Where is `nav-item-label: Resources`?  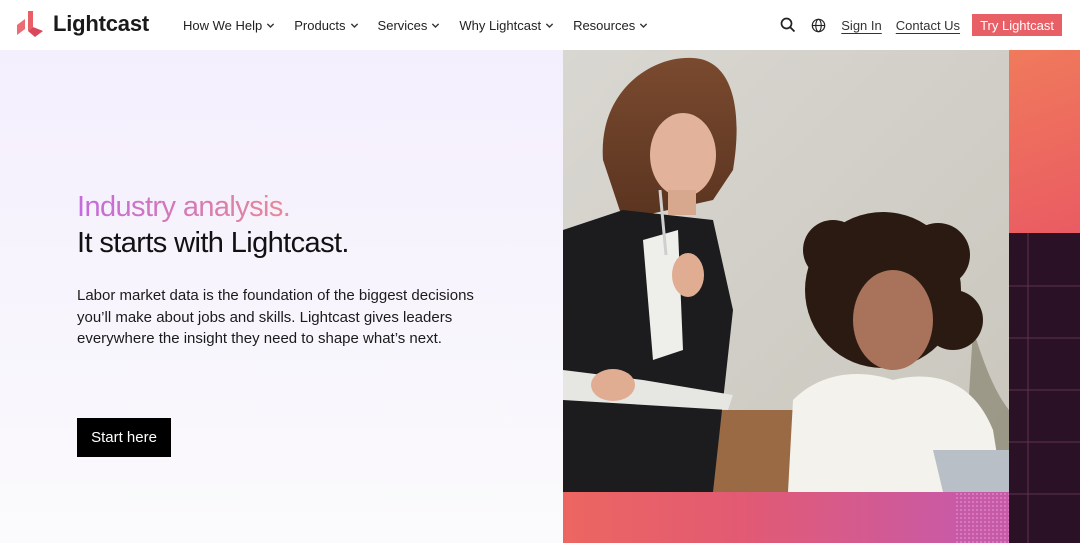 nav-item-label: Resources is located at coordinates (604, 25).